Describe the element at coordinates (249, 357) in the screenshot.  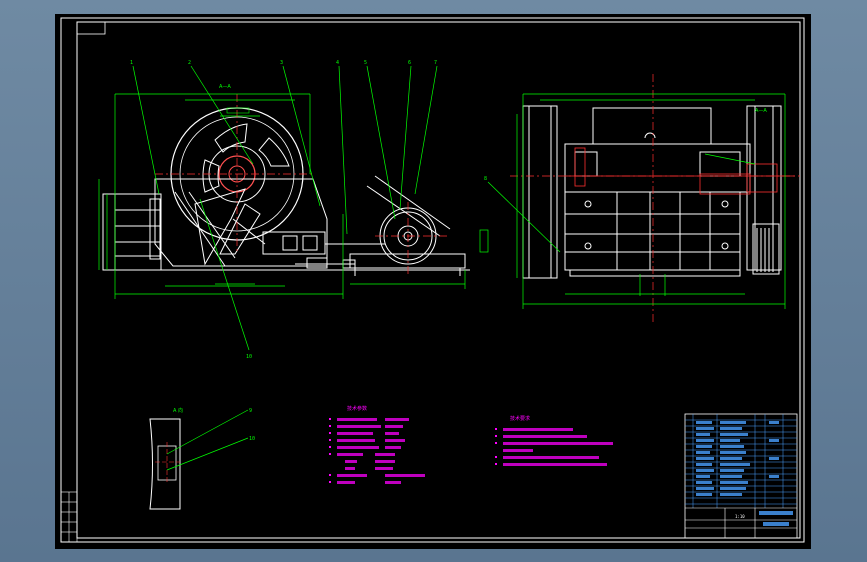
I see `part-no-10: 10` at that location.